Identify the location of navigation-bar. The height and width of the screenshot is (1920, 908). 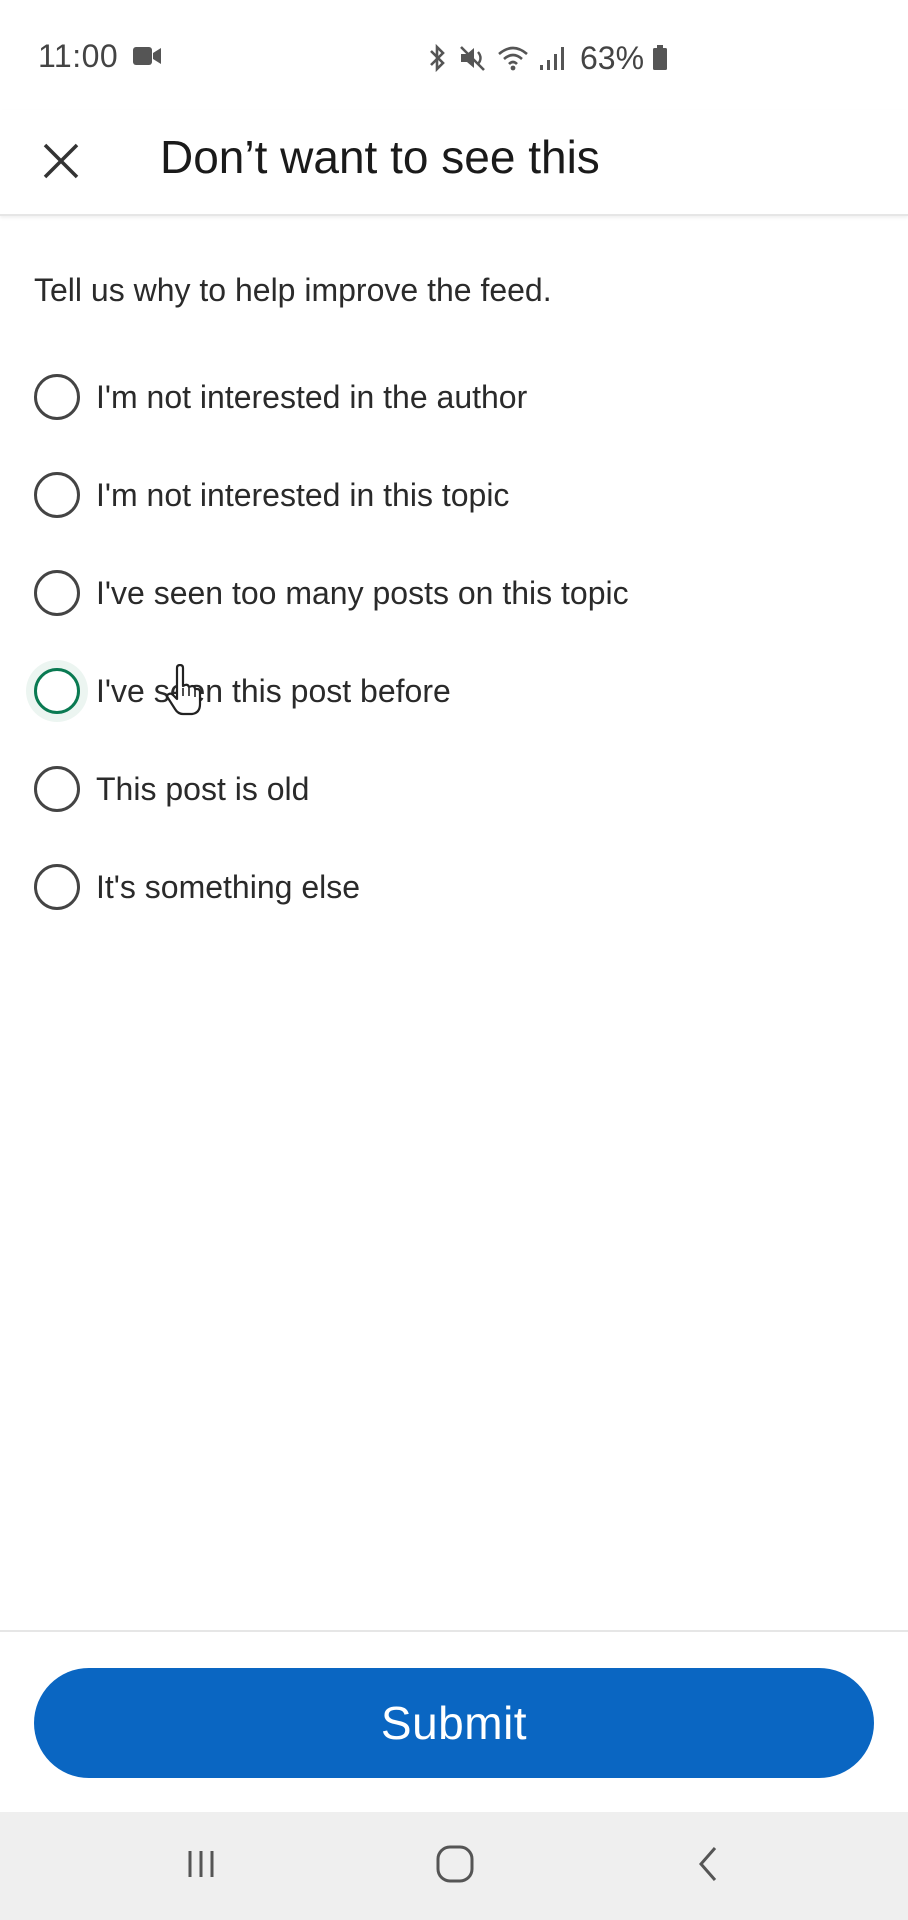
(454, 1866).